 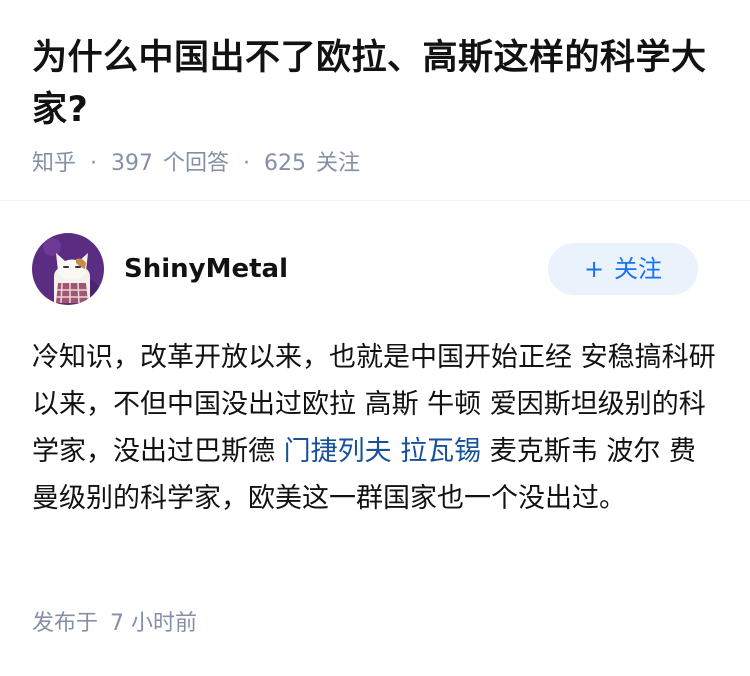 I want to click on link-lavoisier: 拉瓦锡, so click(x=440, y=451).